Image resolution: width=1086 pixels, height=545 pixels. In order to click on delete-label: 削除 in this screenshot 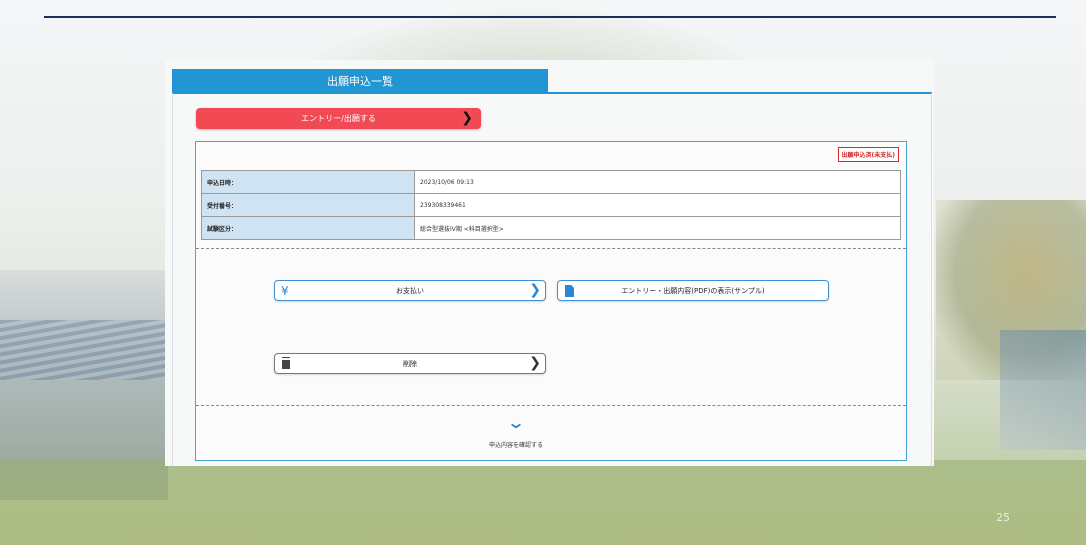, I will do `click(410, 363)`.